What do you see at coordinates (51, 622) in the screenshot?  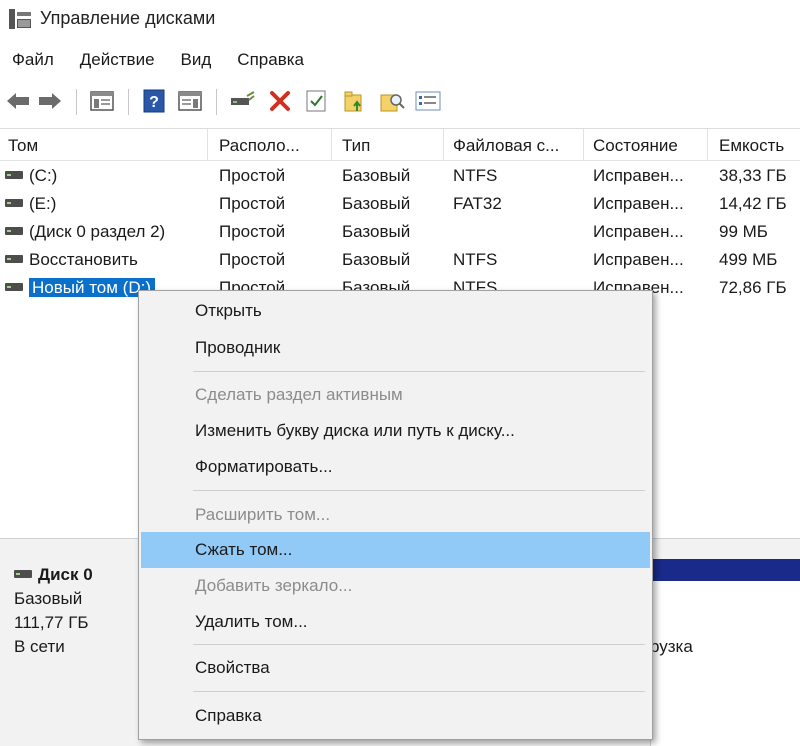 I see `disk-size: 111,77 ГБ` at bounding box center [51, 622].